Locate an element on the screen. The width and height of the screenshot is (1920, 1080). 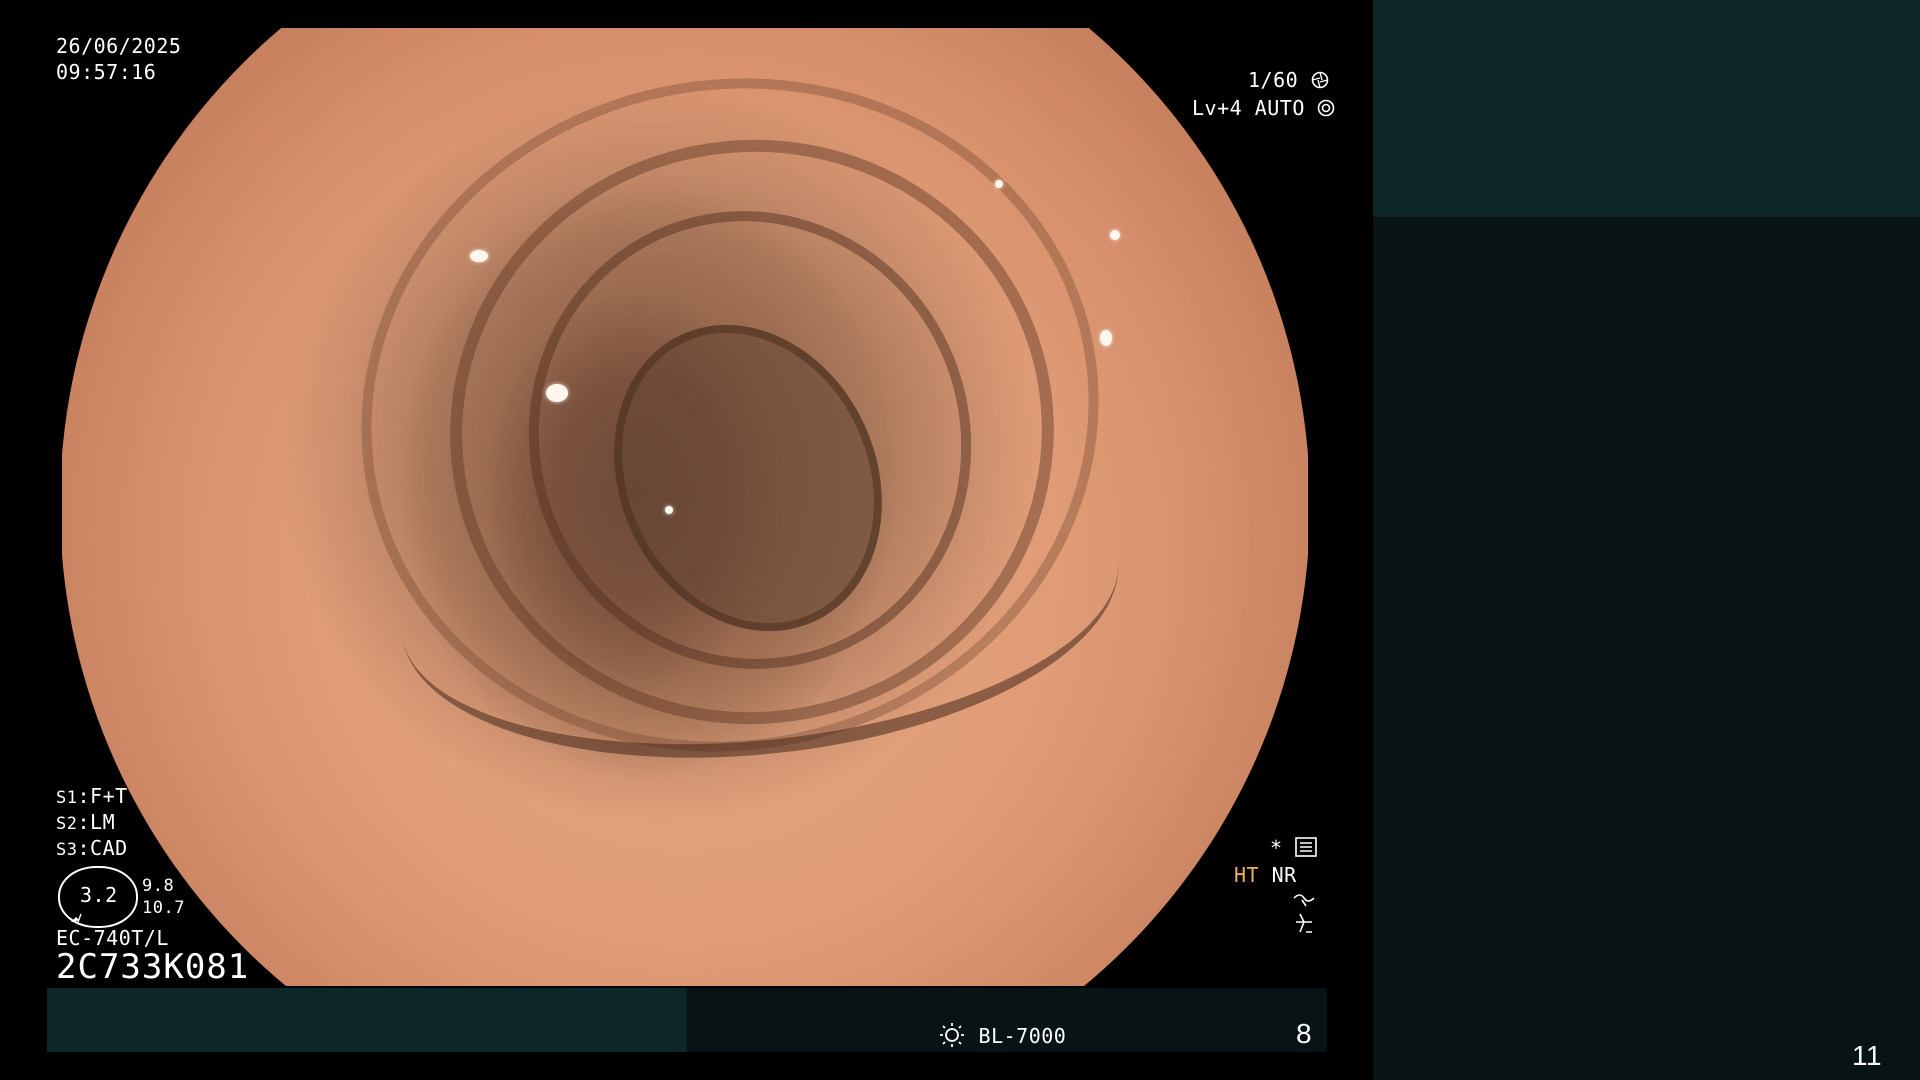
setting-value: CAD is located at coordinates (109, 848).